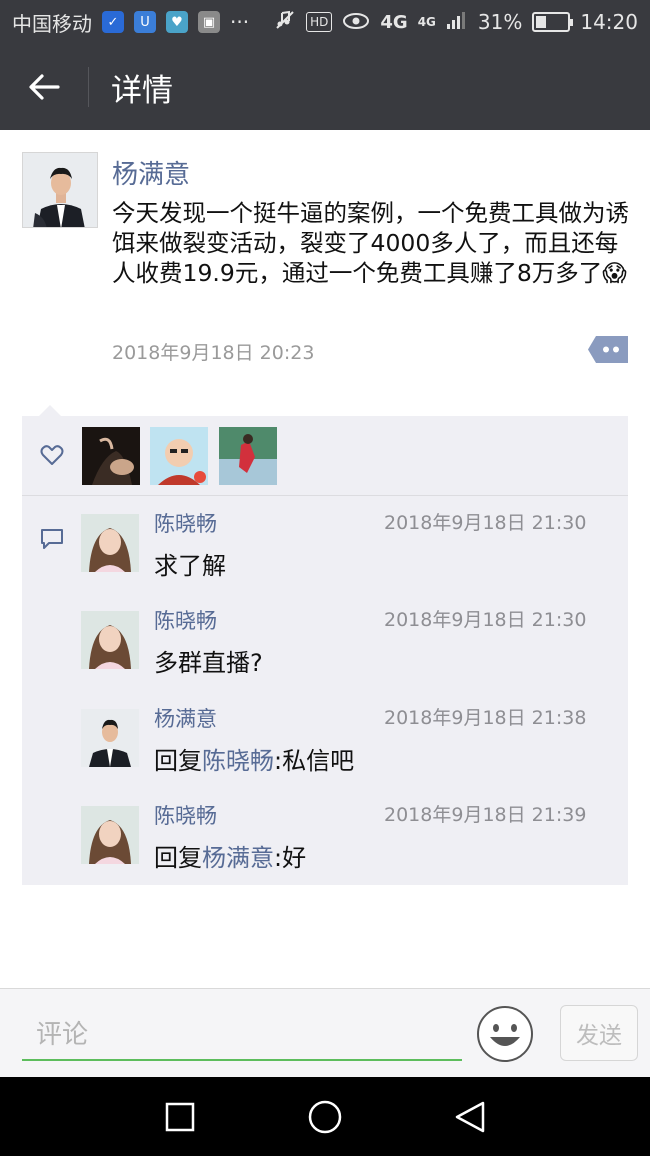 Image resolution: width=650 pixels, height=1156 pixels. What do you see at coordinates (319, 22) in the screenshot?
I see `hd-icon: HD` at bounding box center [319, 22].